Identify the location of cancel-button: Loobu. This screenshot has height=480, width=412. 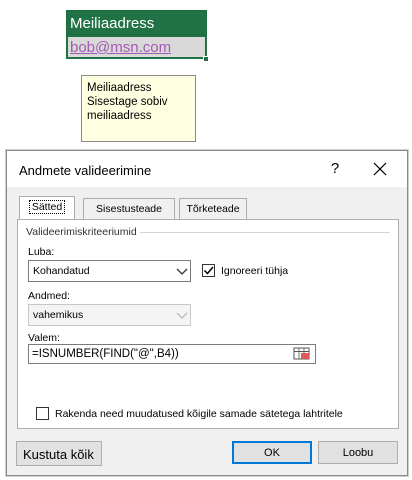
(358, 452).